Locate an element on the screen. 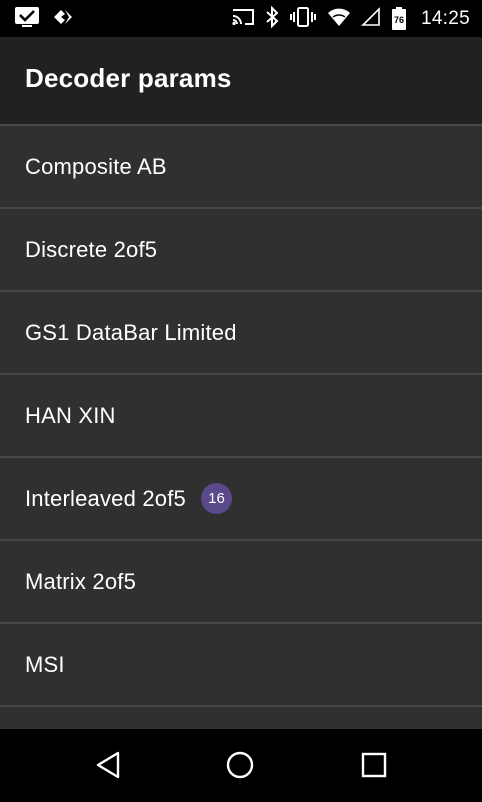 Image resolution: width=482 pixels, height=802 pixels. list-item-han-xin: HAN XIN is located at coordinates (241, 416).